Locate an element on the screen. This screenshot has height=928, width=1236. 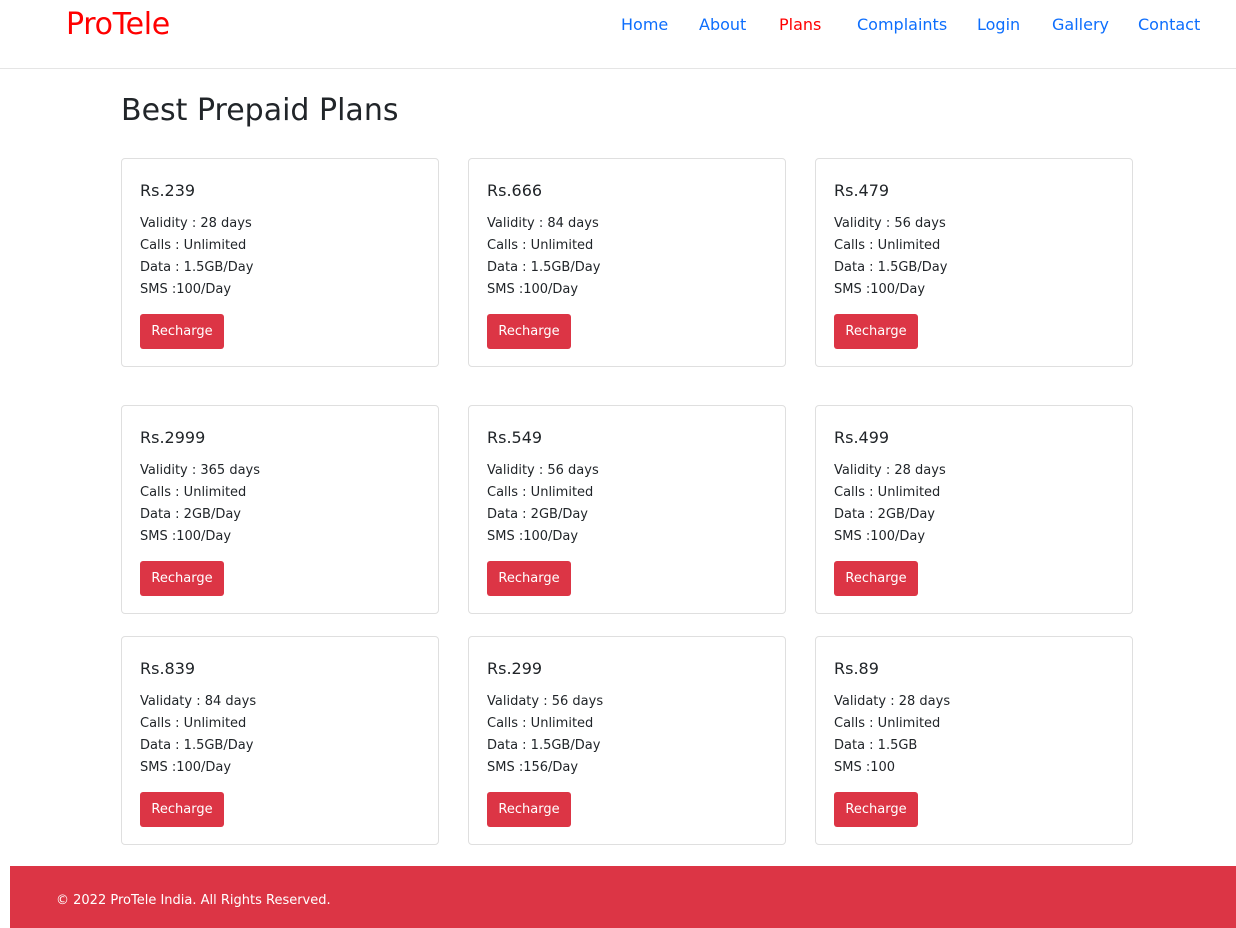
nav-about: About is located at coordinates (722, 25).